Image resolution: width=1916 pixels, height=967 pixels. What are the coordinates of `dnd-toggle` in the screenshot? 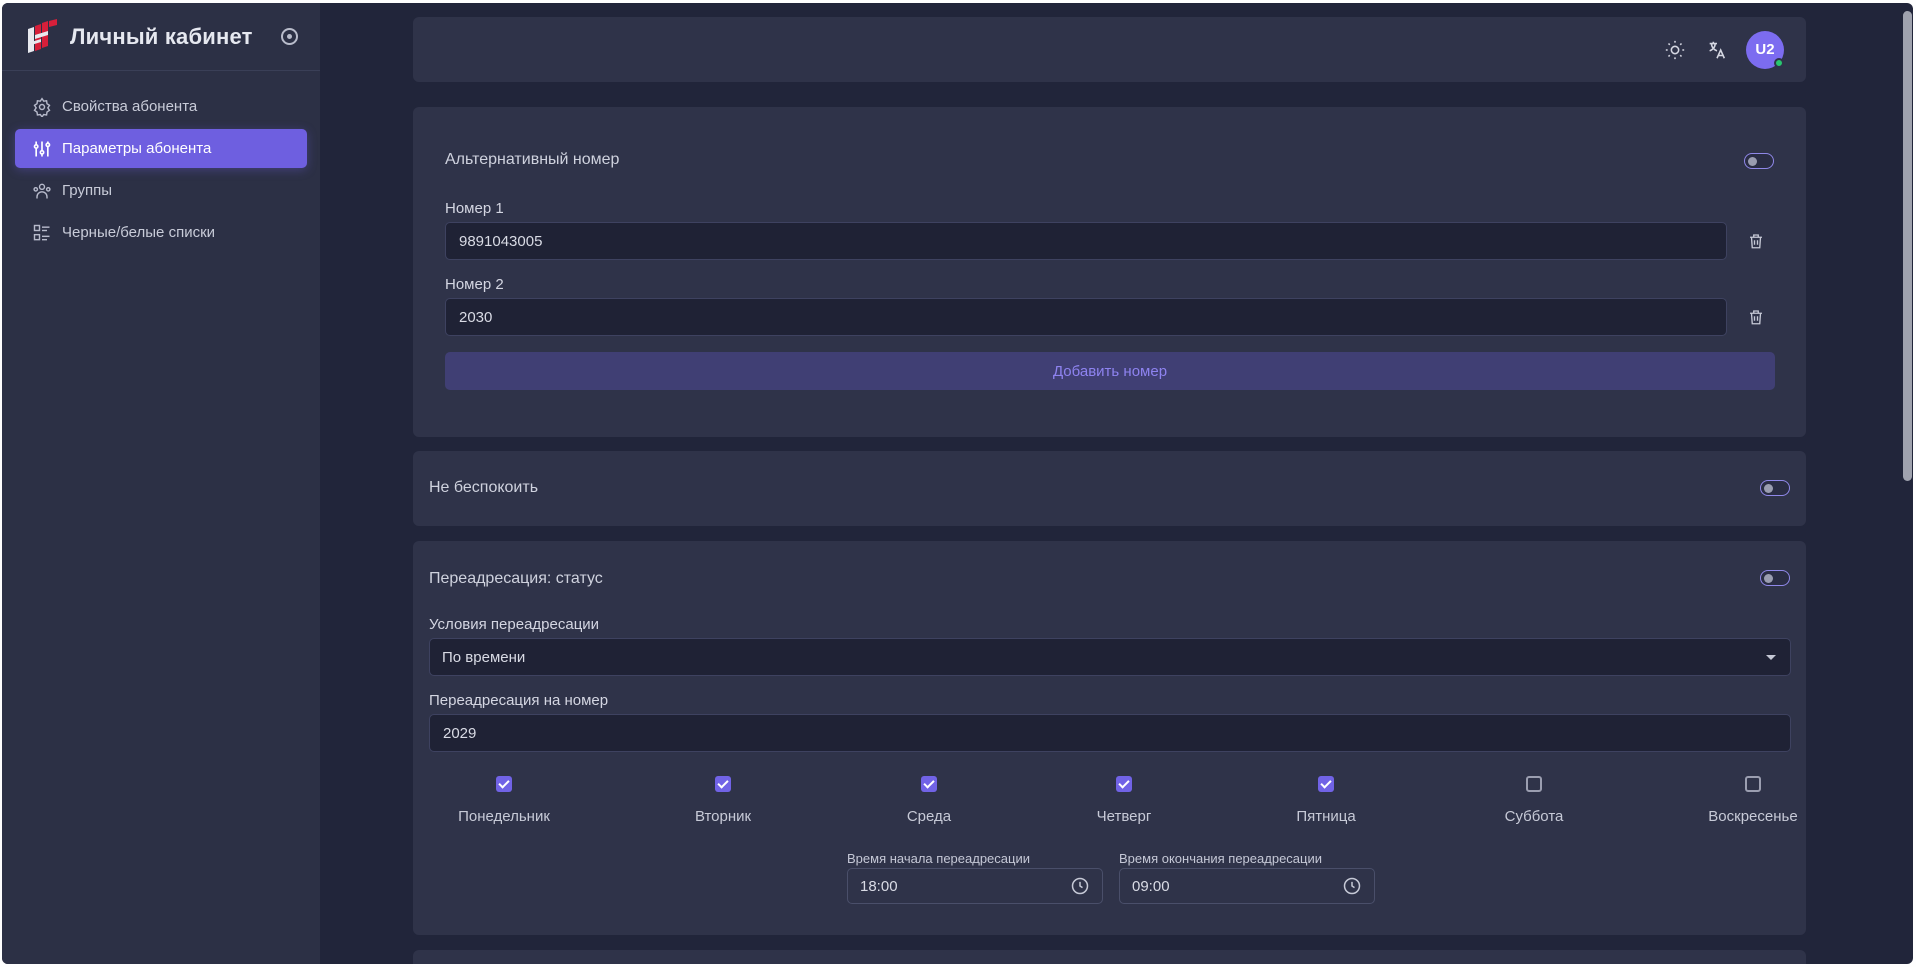 It's located at (1775, 488).